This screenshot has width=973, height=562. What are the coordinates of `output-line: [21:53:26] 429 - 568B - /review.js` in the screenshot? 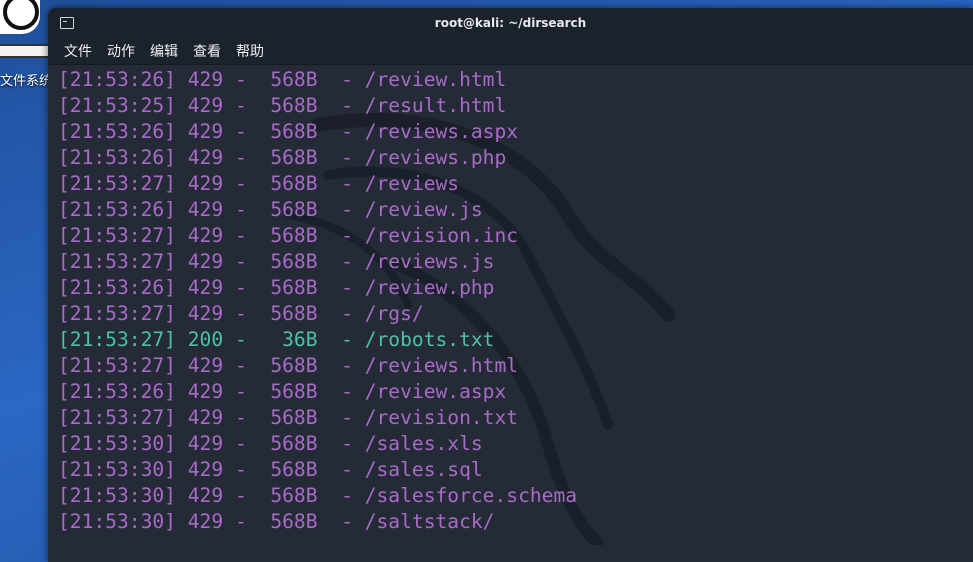 It's located at (270, 209).